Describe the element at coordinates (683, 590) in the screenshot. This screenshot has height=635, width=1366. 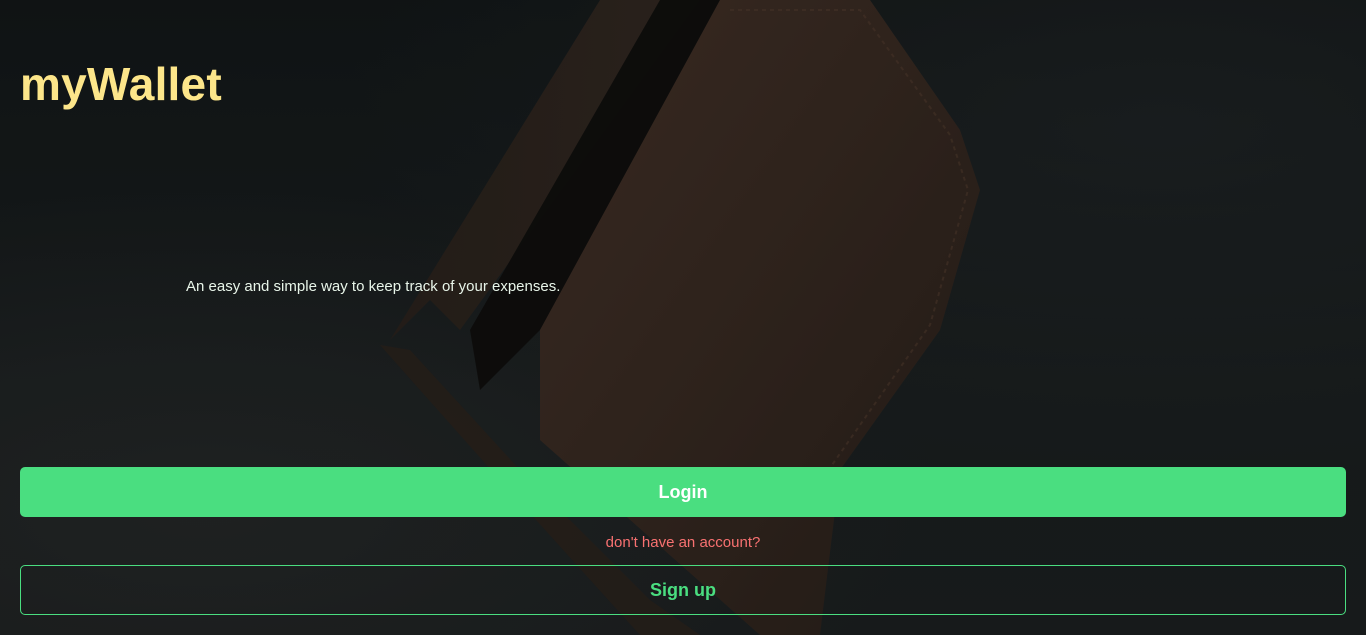
I see `signup-button: Sign up` at that location.